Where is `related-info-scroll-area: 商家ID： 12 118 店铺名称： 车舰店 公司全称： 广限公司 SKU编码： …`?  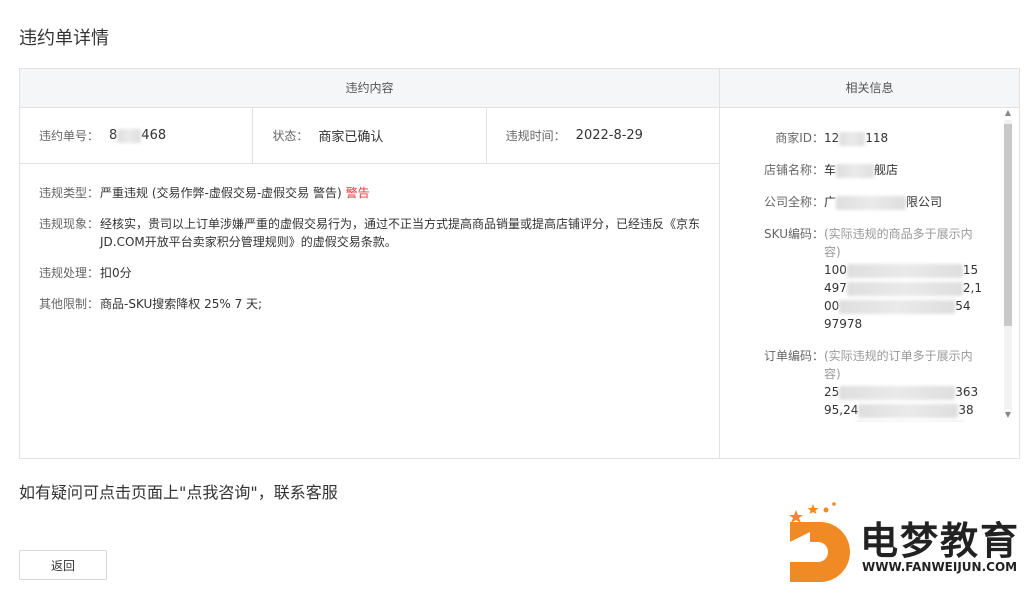
related-info-scroll-area: 商家ID： 12 118 店铺名称： 车舰店 公司全称： 广限公司 SKU编码： … is located at coordinates (869, 265).